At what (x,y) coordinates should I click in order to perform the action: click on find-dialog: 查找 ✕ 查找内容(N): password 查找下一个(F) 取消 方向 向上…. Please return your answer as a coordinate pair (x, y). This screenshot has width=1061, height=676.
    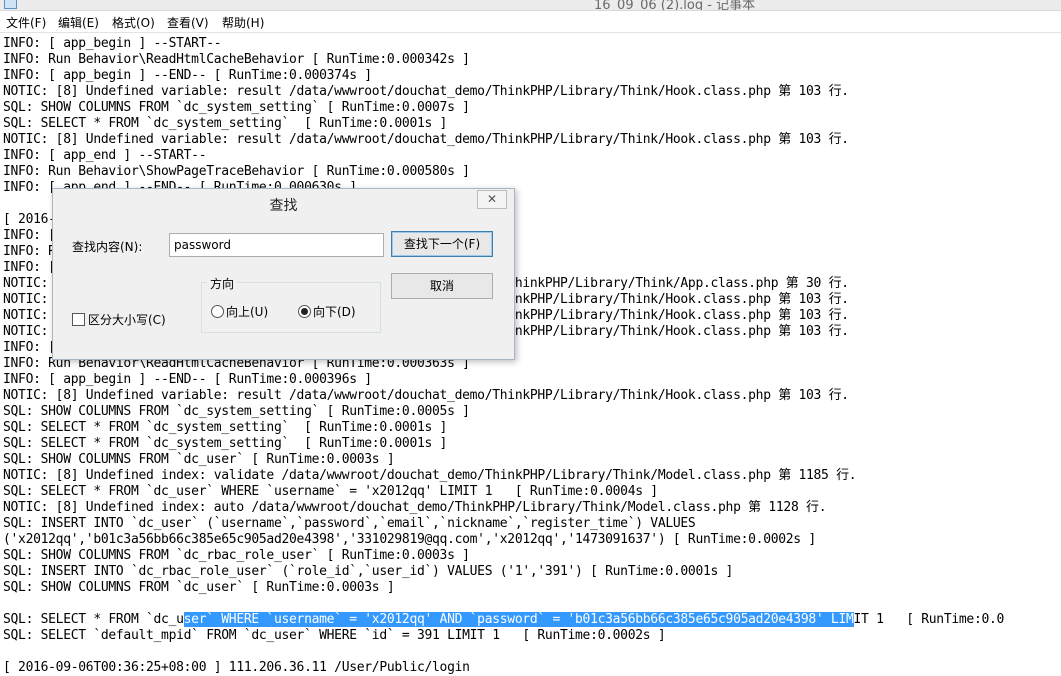
    Looking at the image, I should click on (283, 274).